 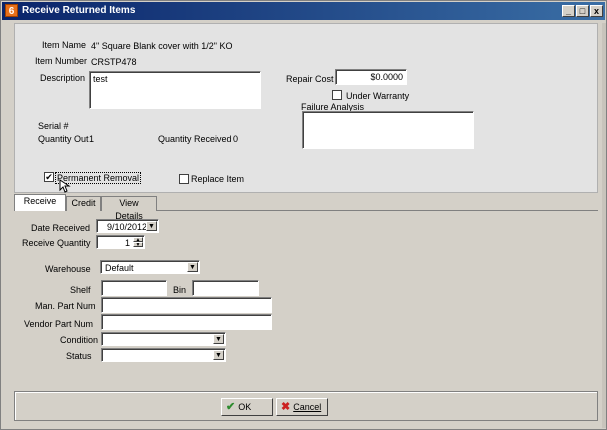 I want to click on spinner-arrows: ▲ ▼, so click(x=138, y=242).